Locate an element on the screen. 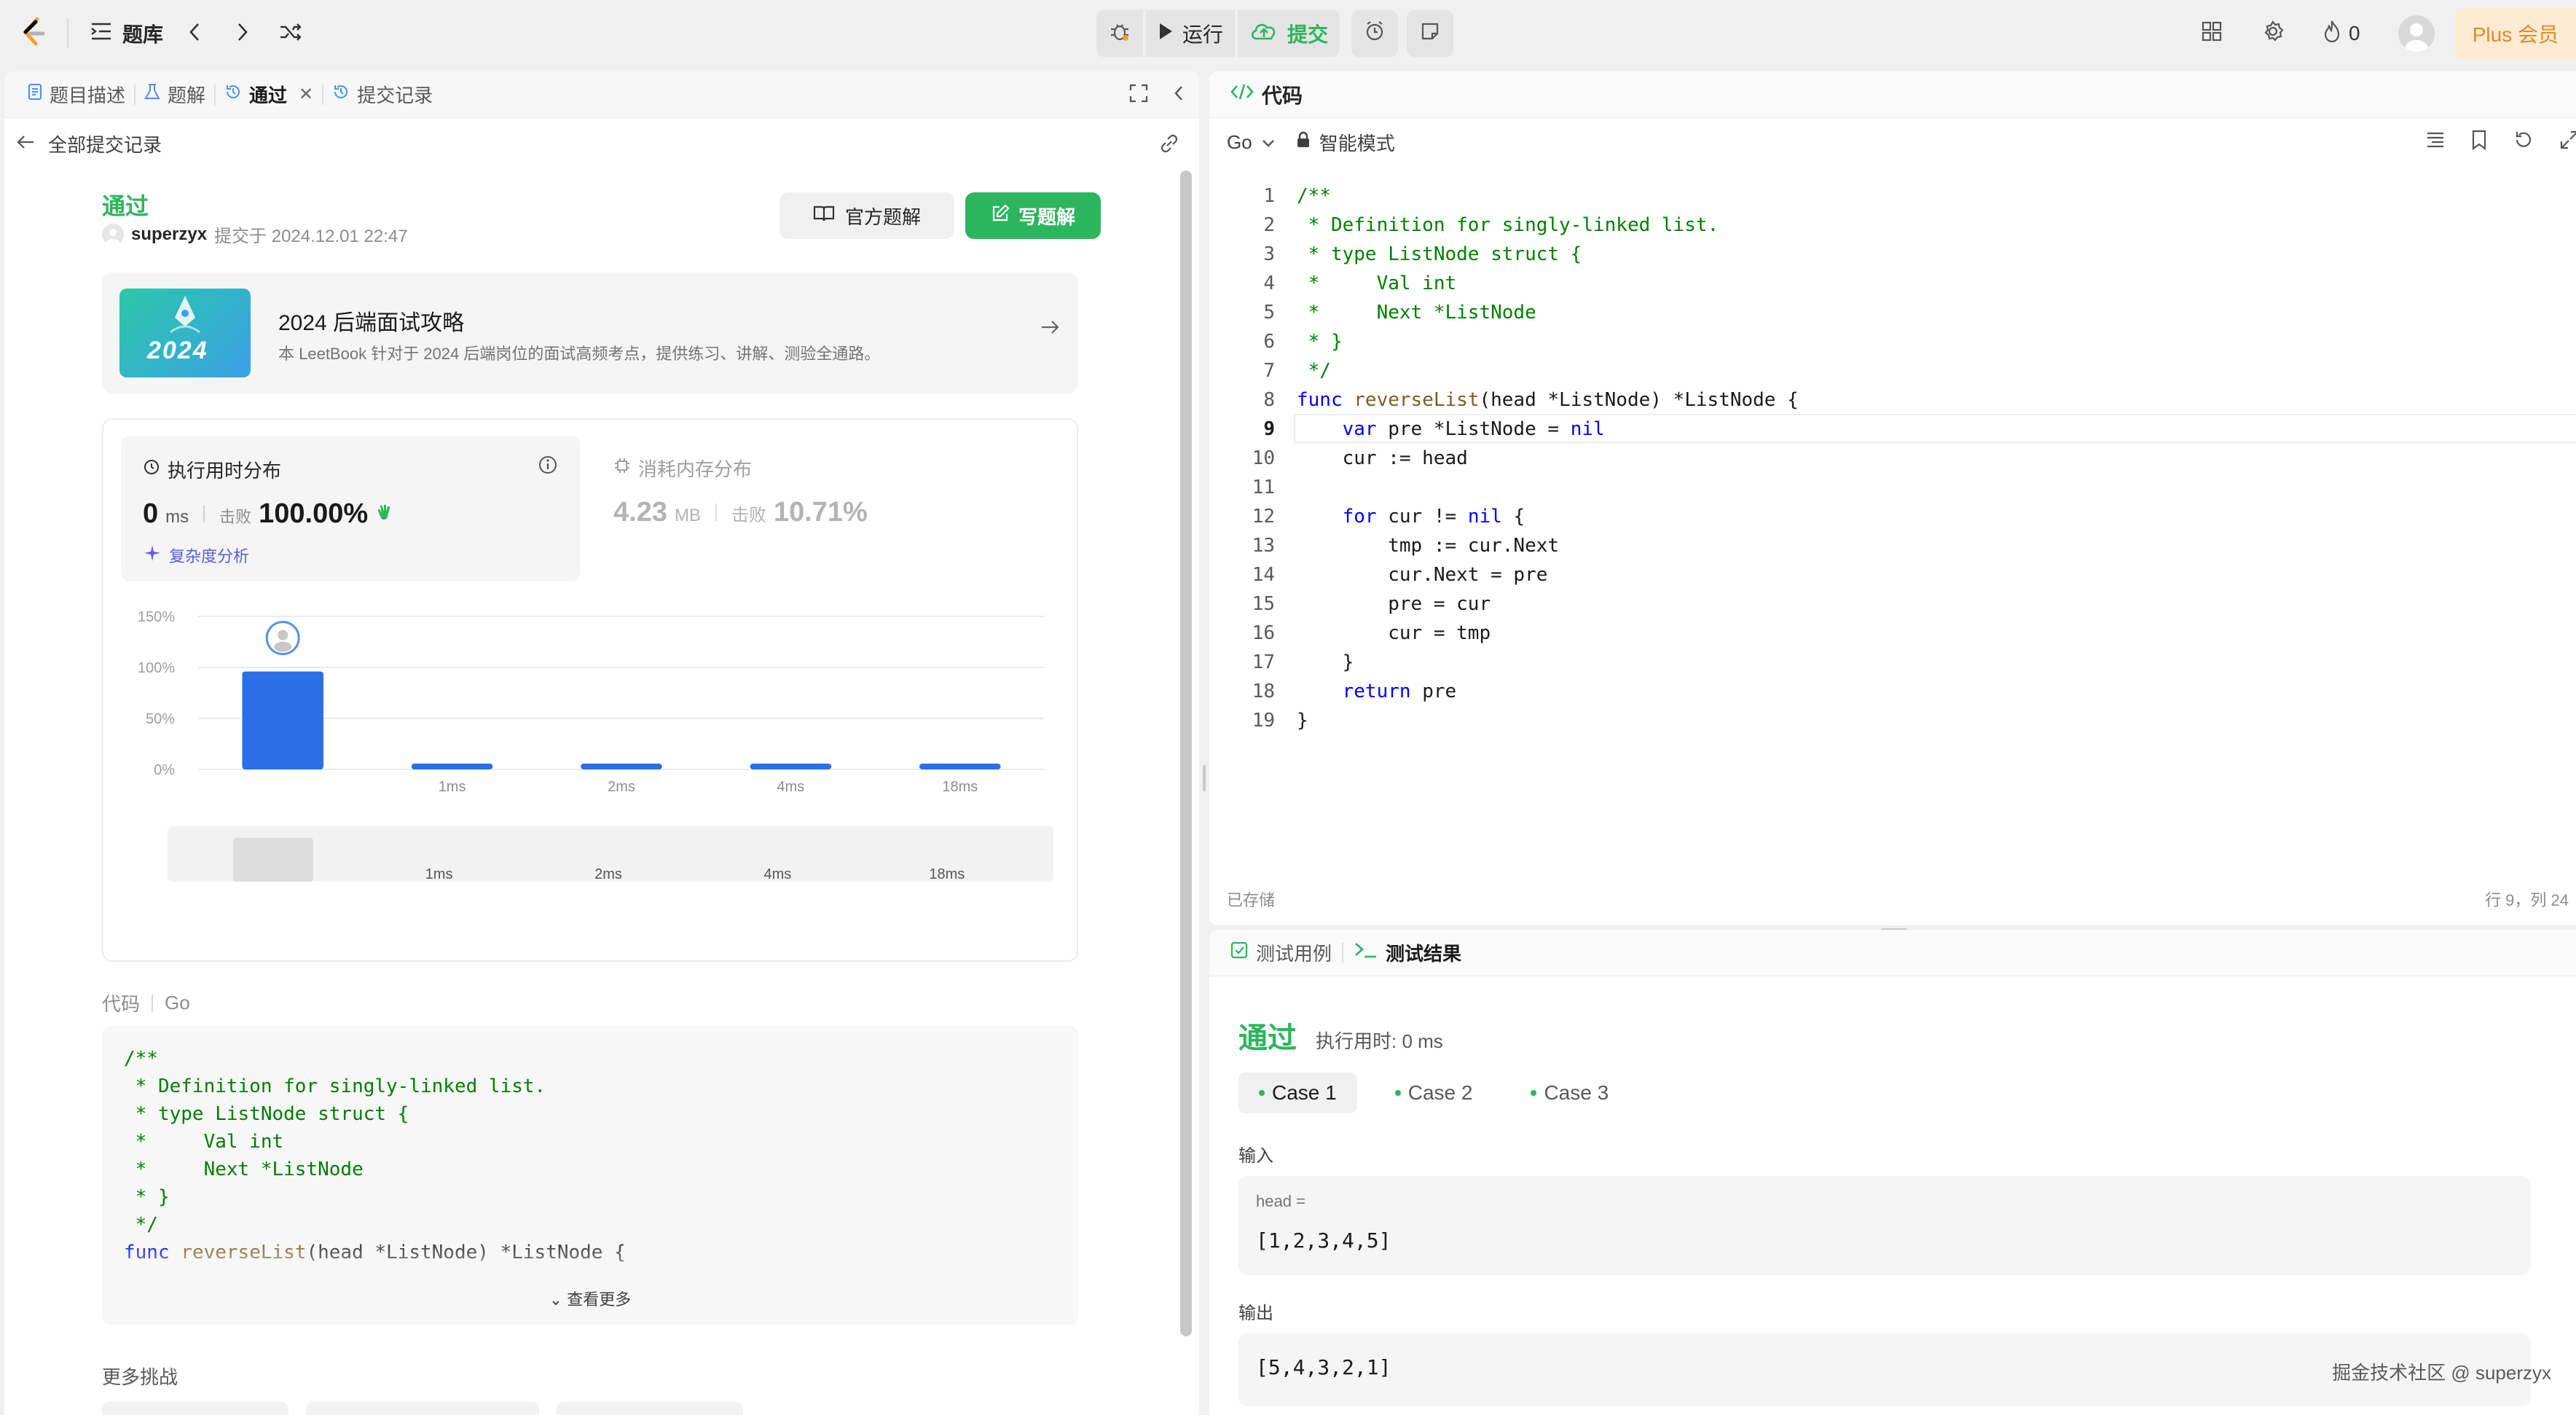  code-line: cur := head is located at coordinates (1382, 458).